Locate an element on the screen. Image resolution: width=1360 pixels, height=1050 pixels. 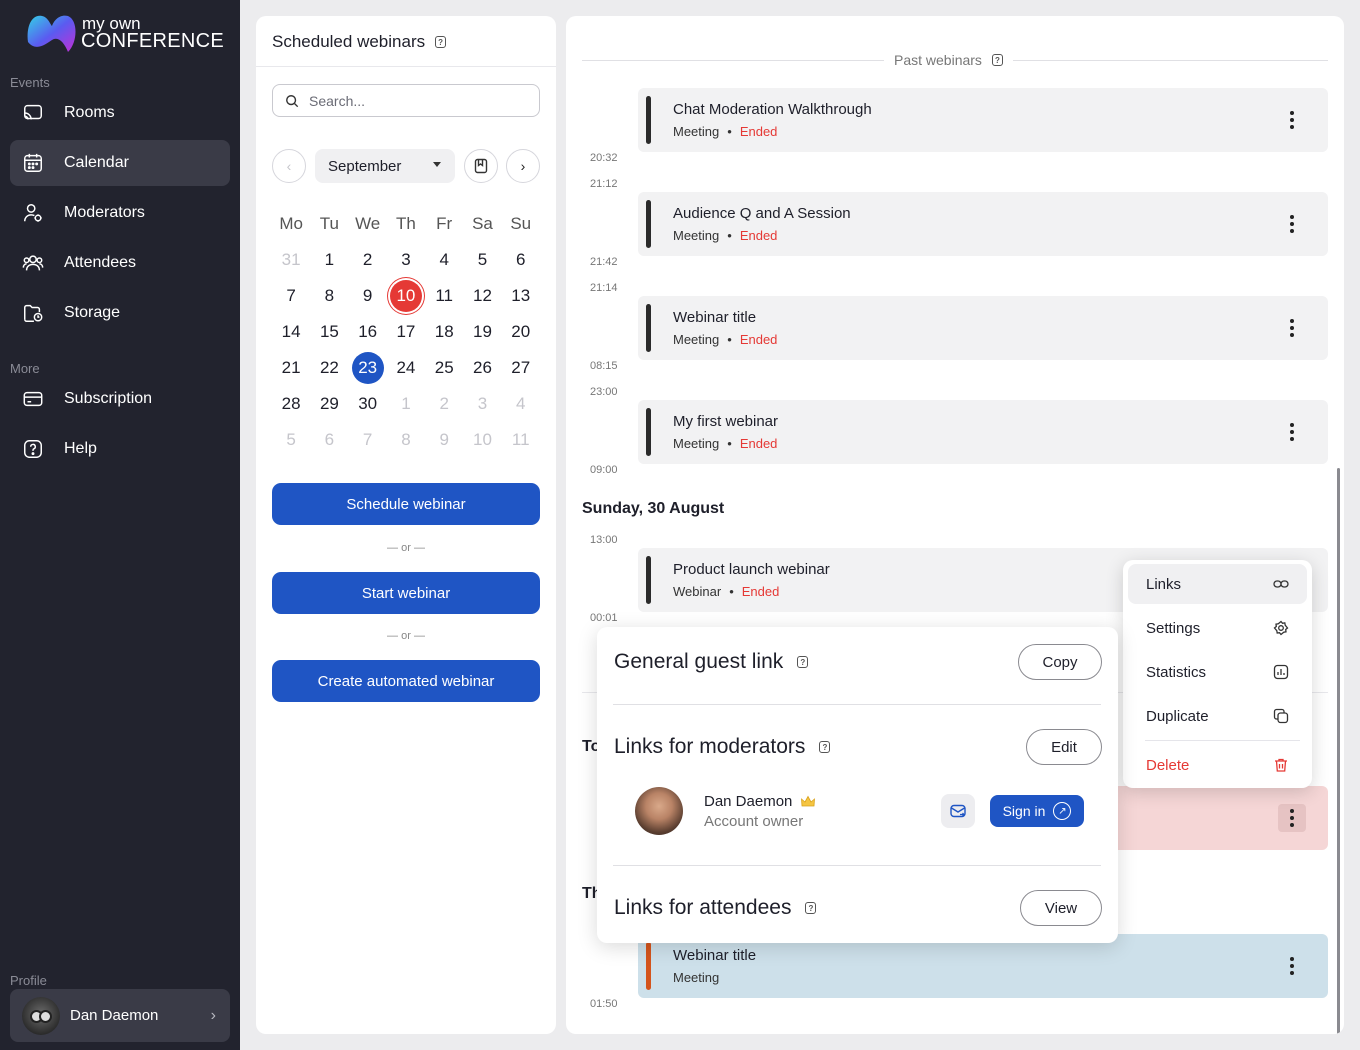
brand-logo: my own CONFERENCE is located at coordinates (124, 34).